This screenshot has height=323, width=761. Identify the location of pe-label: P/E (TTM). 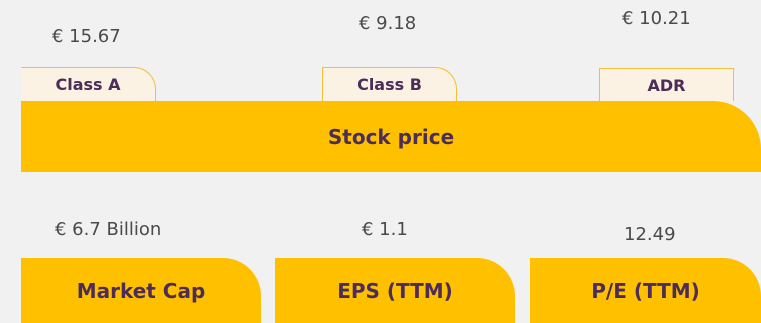
(645, 290).